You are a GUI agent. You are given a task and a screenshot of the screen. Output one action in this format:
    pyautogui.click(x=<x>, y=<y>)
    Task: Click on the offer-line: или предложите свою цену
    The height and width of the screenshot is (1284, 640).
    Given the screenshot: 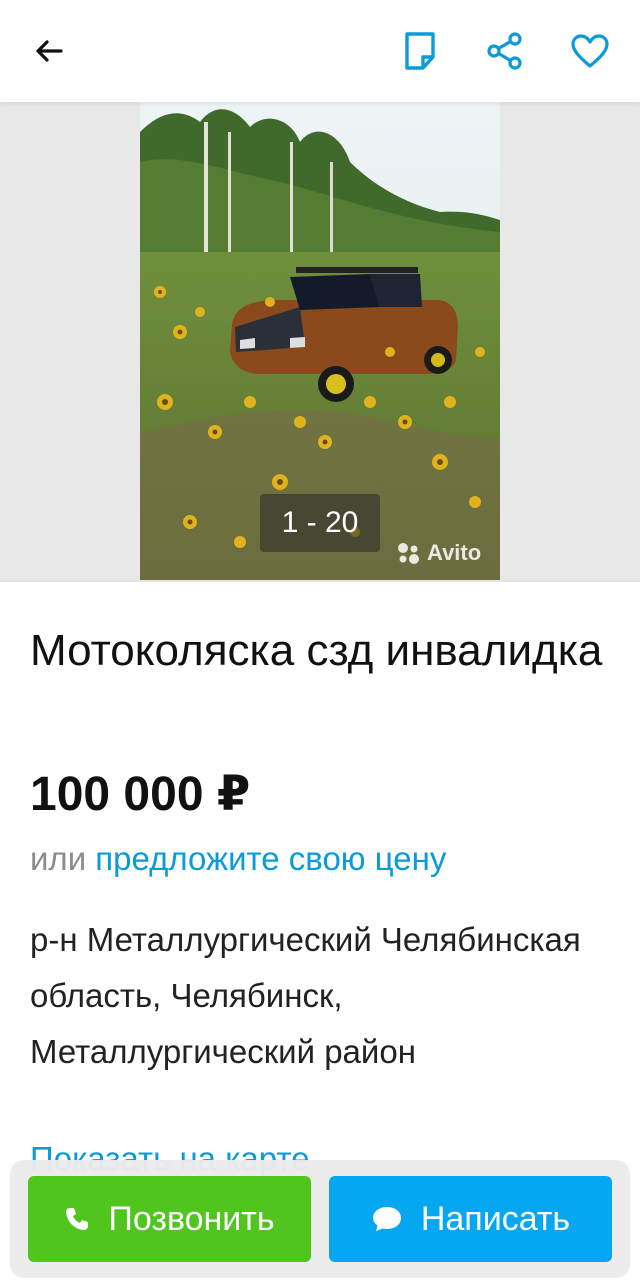 What is the action you would take?
    pyautogui.click(x=238, y=859)
    